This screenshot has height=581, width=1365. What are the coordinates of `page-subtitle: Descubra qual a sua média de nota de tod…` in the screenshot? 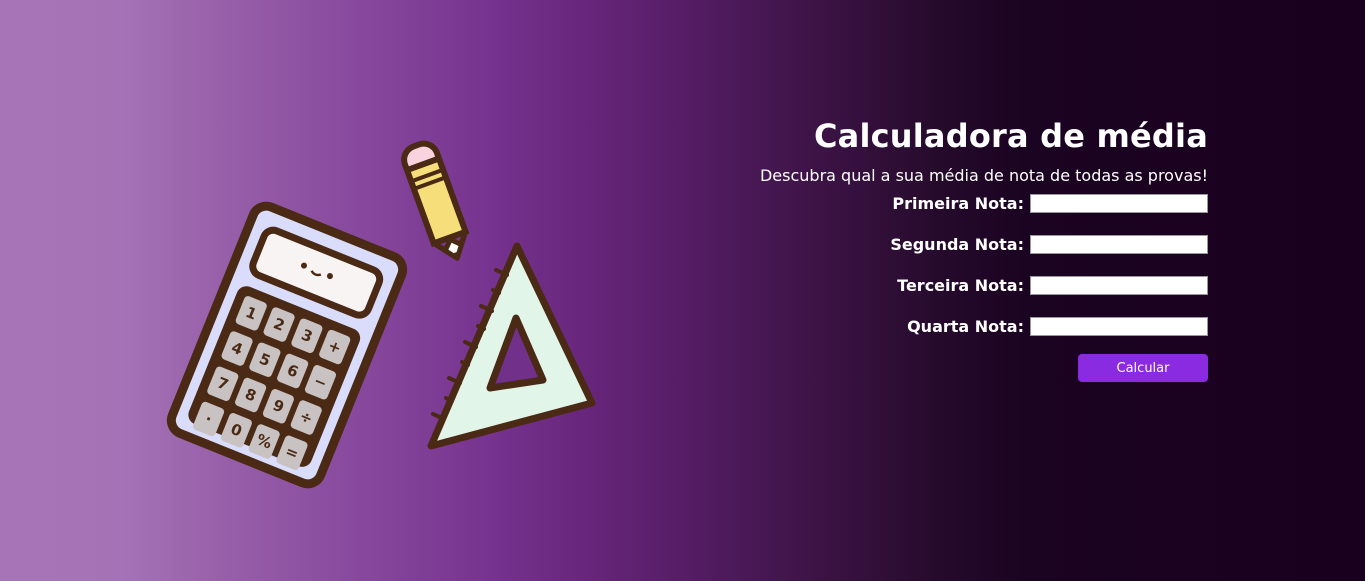 It's located at (983, 175).